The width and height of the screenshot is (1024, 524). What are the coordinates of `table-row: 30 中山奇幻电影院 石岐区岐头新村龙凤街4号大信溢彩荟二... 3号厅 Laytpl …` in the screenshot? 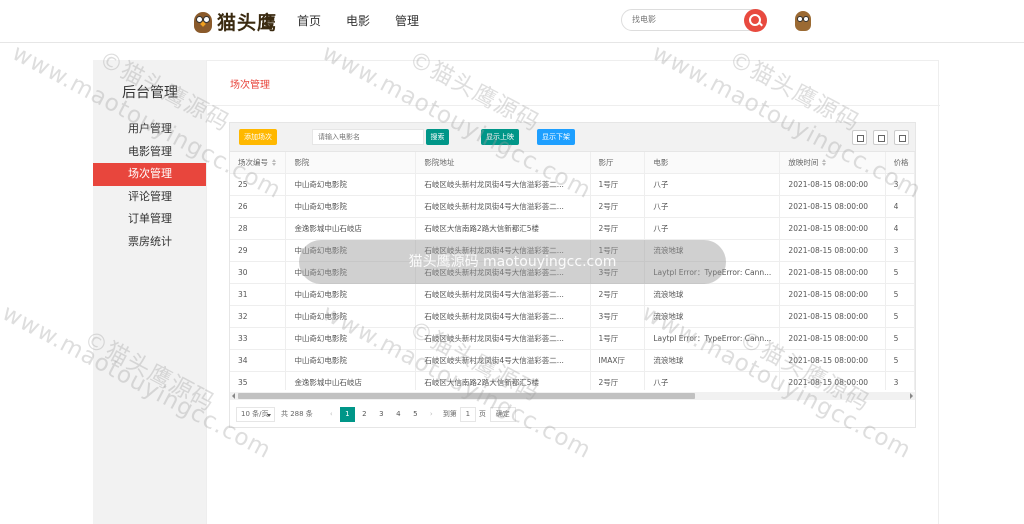 It's located at (572, 272).